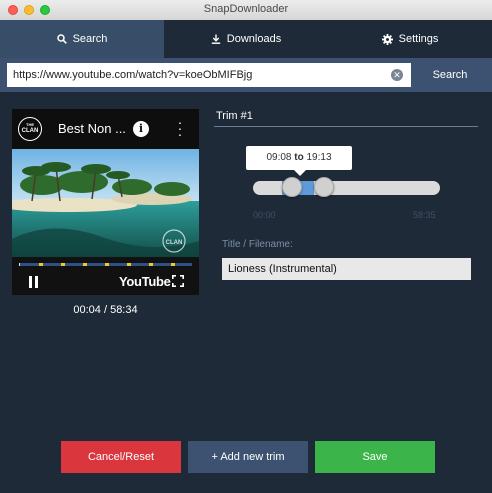  Describe the element at coordinates (105, 276) in the screenshot. I see `player-controls: YouTube` at that location.